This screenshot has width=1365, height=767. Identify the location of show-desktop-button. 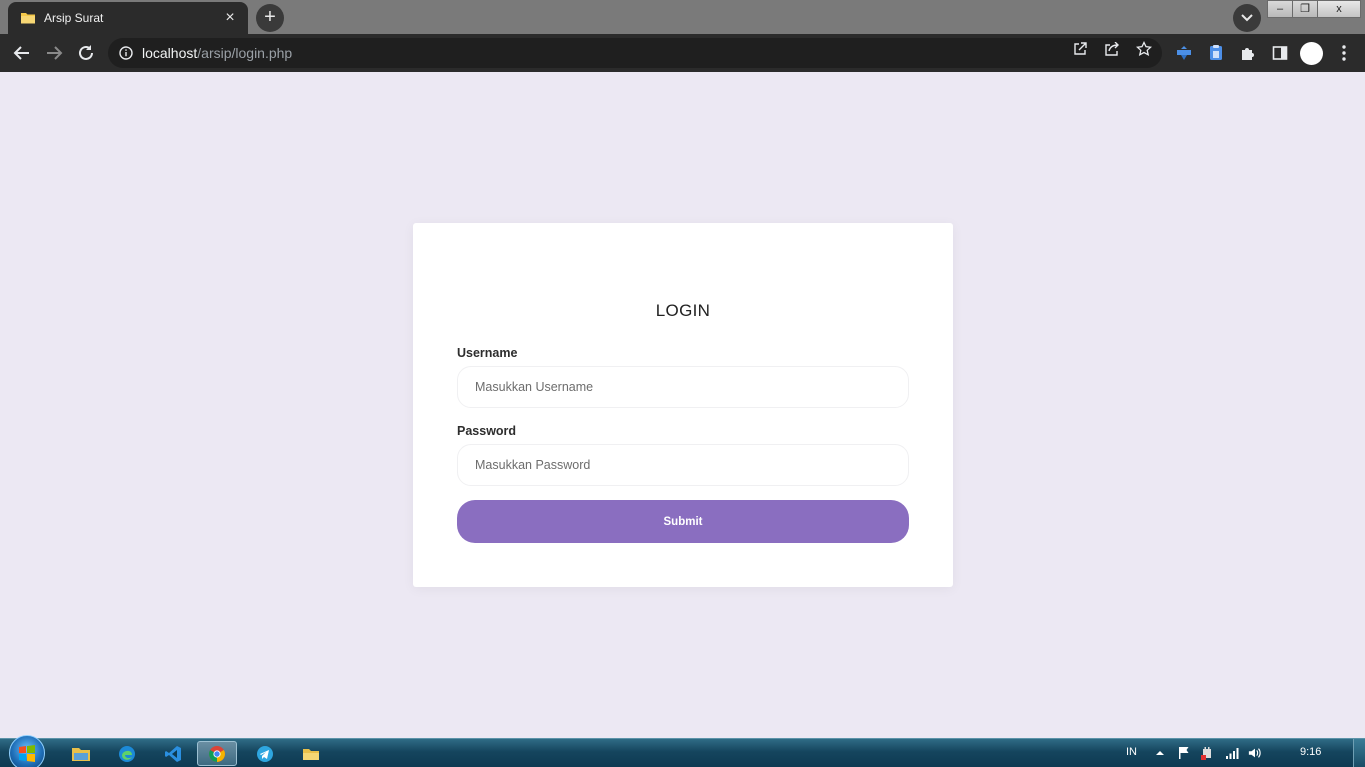
(1359, 753).